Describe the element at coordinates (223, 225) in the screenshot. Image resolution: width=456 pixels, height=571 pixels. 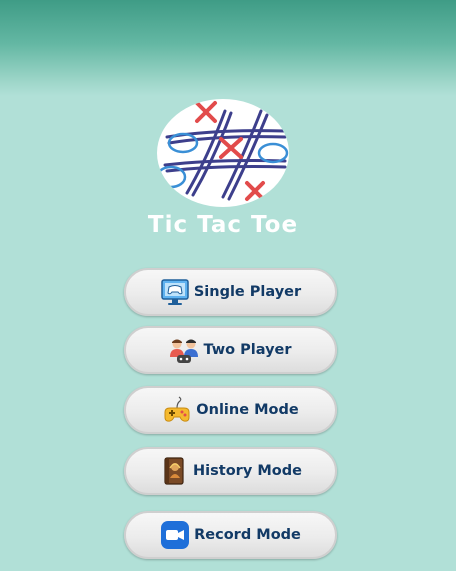
I see `app-title: Tic Tac Toe` at that location.